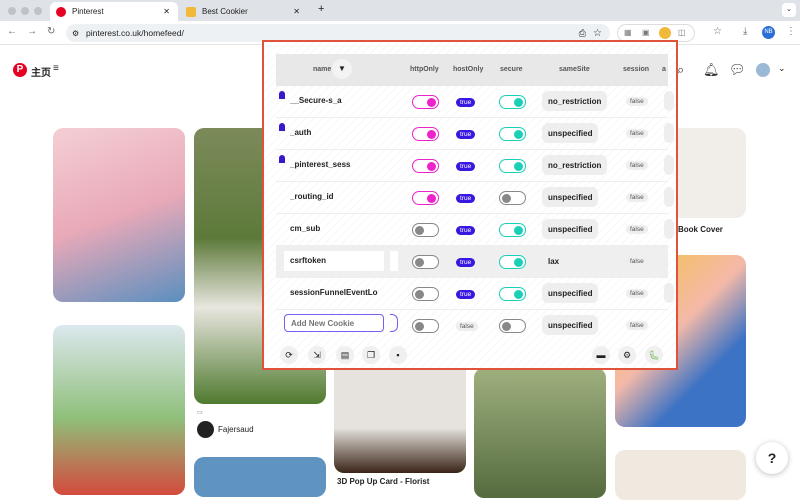 This screenshot has width=800, height=500. What do you see at coordinates (312, 196) in the screenshot?
I see `cookie-name: _routing_id` at bounding box center [312, 196].